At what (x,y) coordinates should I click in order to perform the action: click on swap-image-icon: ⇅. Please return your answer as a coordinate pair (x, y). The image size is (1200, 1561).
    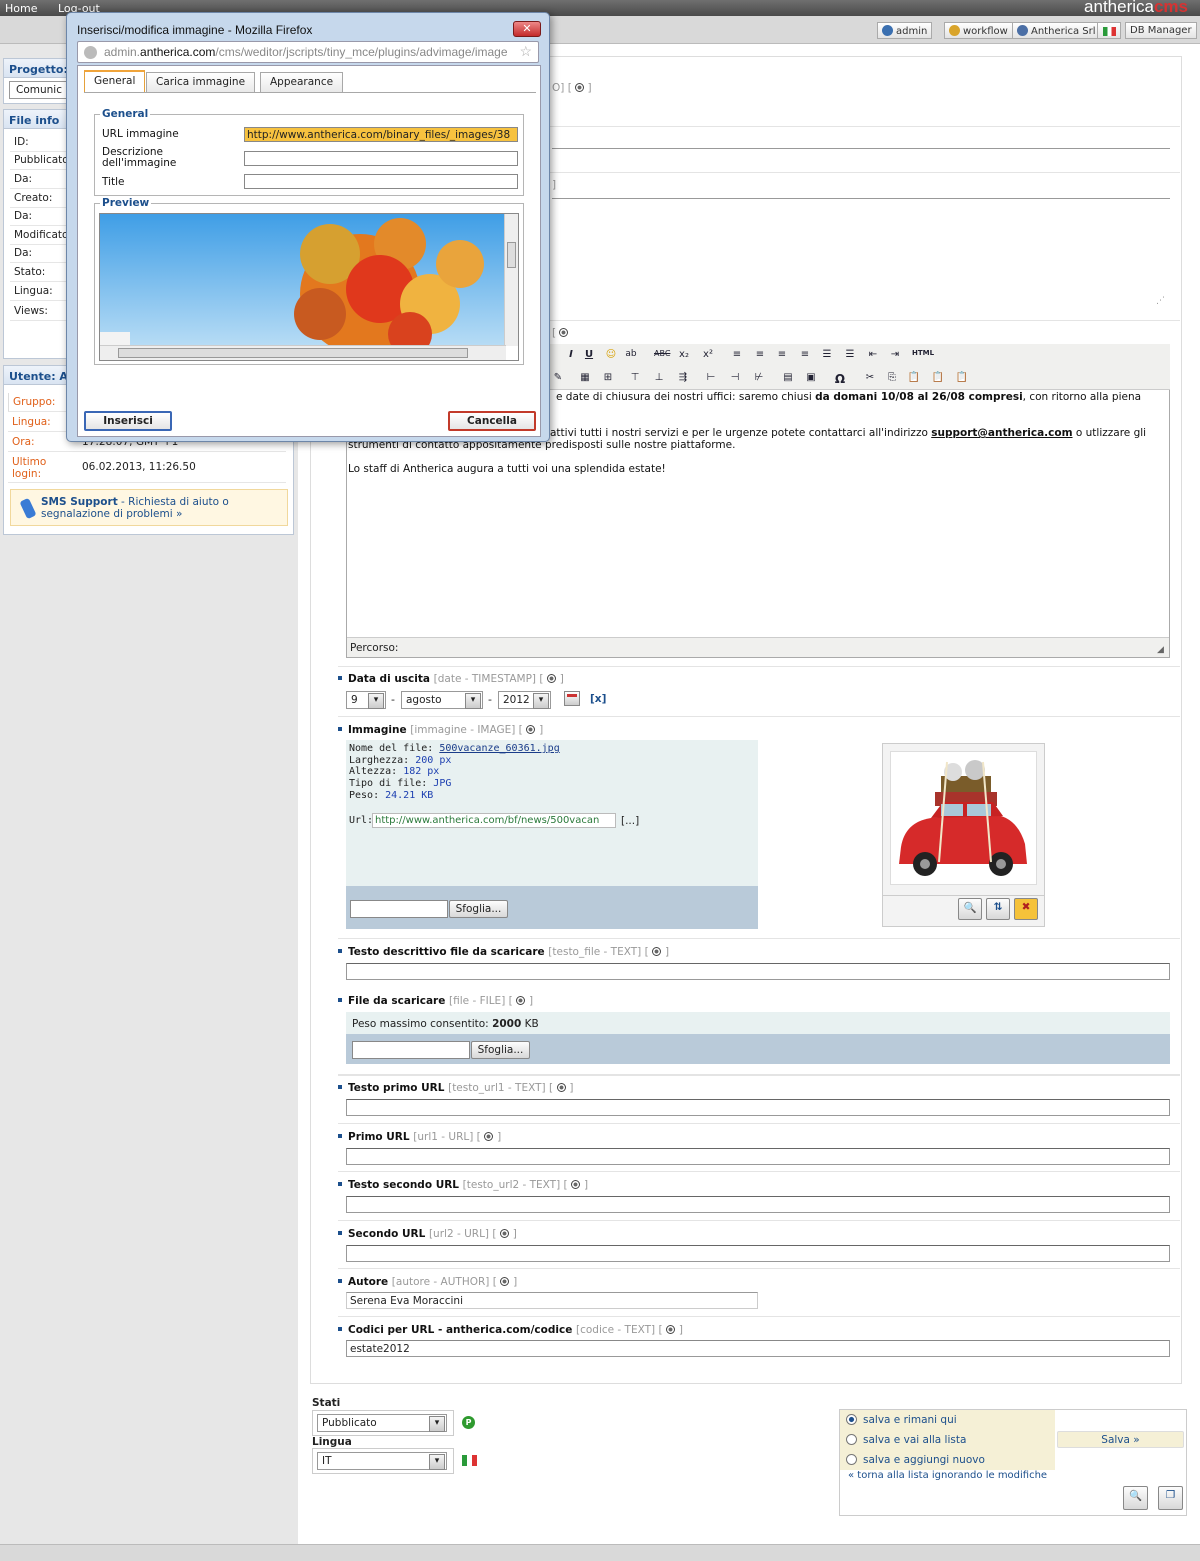
    Looking at the image, I should click on (998, 909).